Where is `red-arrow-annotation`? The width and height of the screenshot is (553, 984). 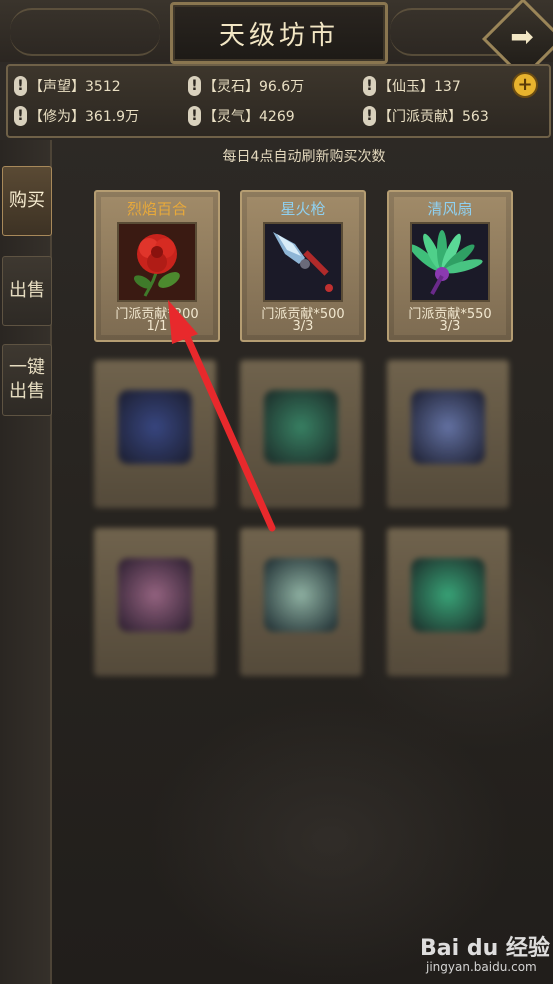 red-arrow-annotation is located at coordinates (222, 416).